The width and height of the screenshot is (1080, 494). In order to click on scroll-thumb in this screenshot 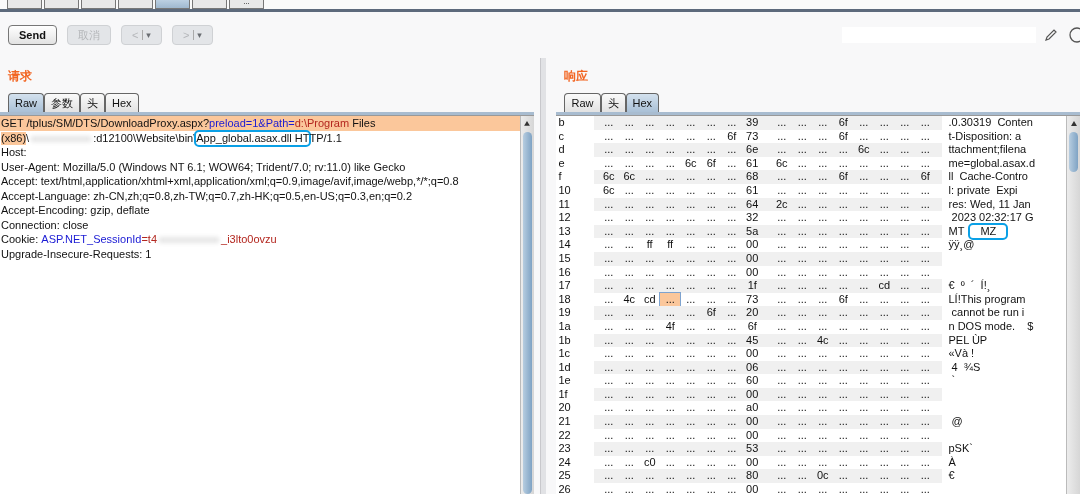, I will do `click(1073, 152)`.